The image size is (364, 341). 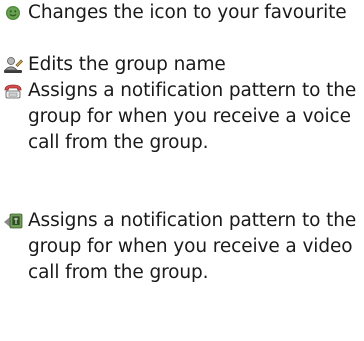 What do you see at coordinates (13, 91) in the screenshot?
I see `phone-icon` at bounding box center [13, 91].